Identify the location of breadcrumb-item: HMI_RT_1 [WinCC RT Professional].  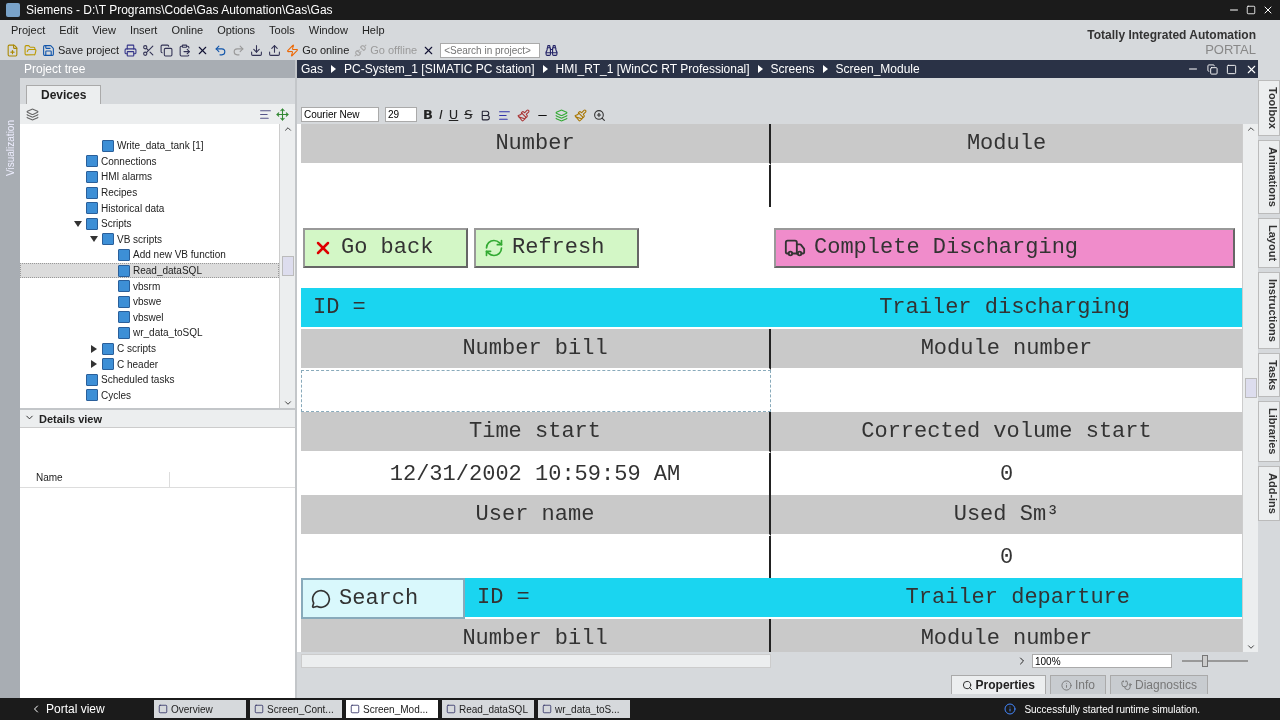
(652, 69).